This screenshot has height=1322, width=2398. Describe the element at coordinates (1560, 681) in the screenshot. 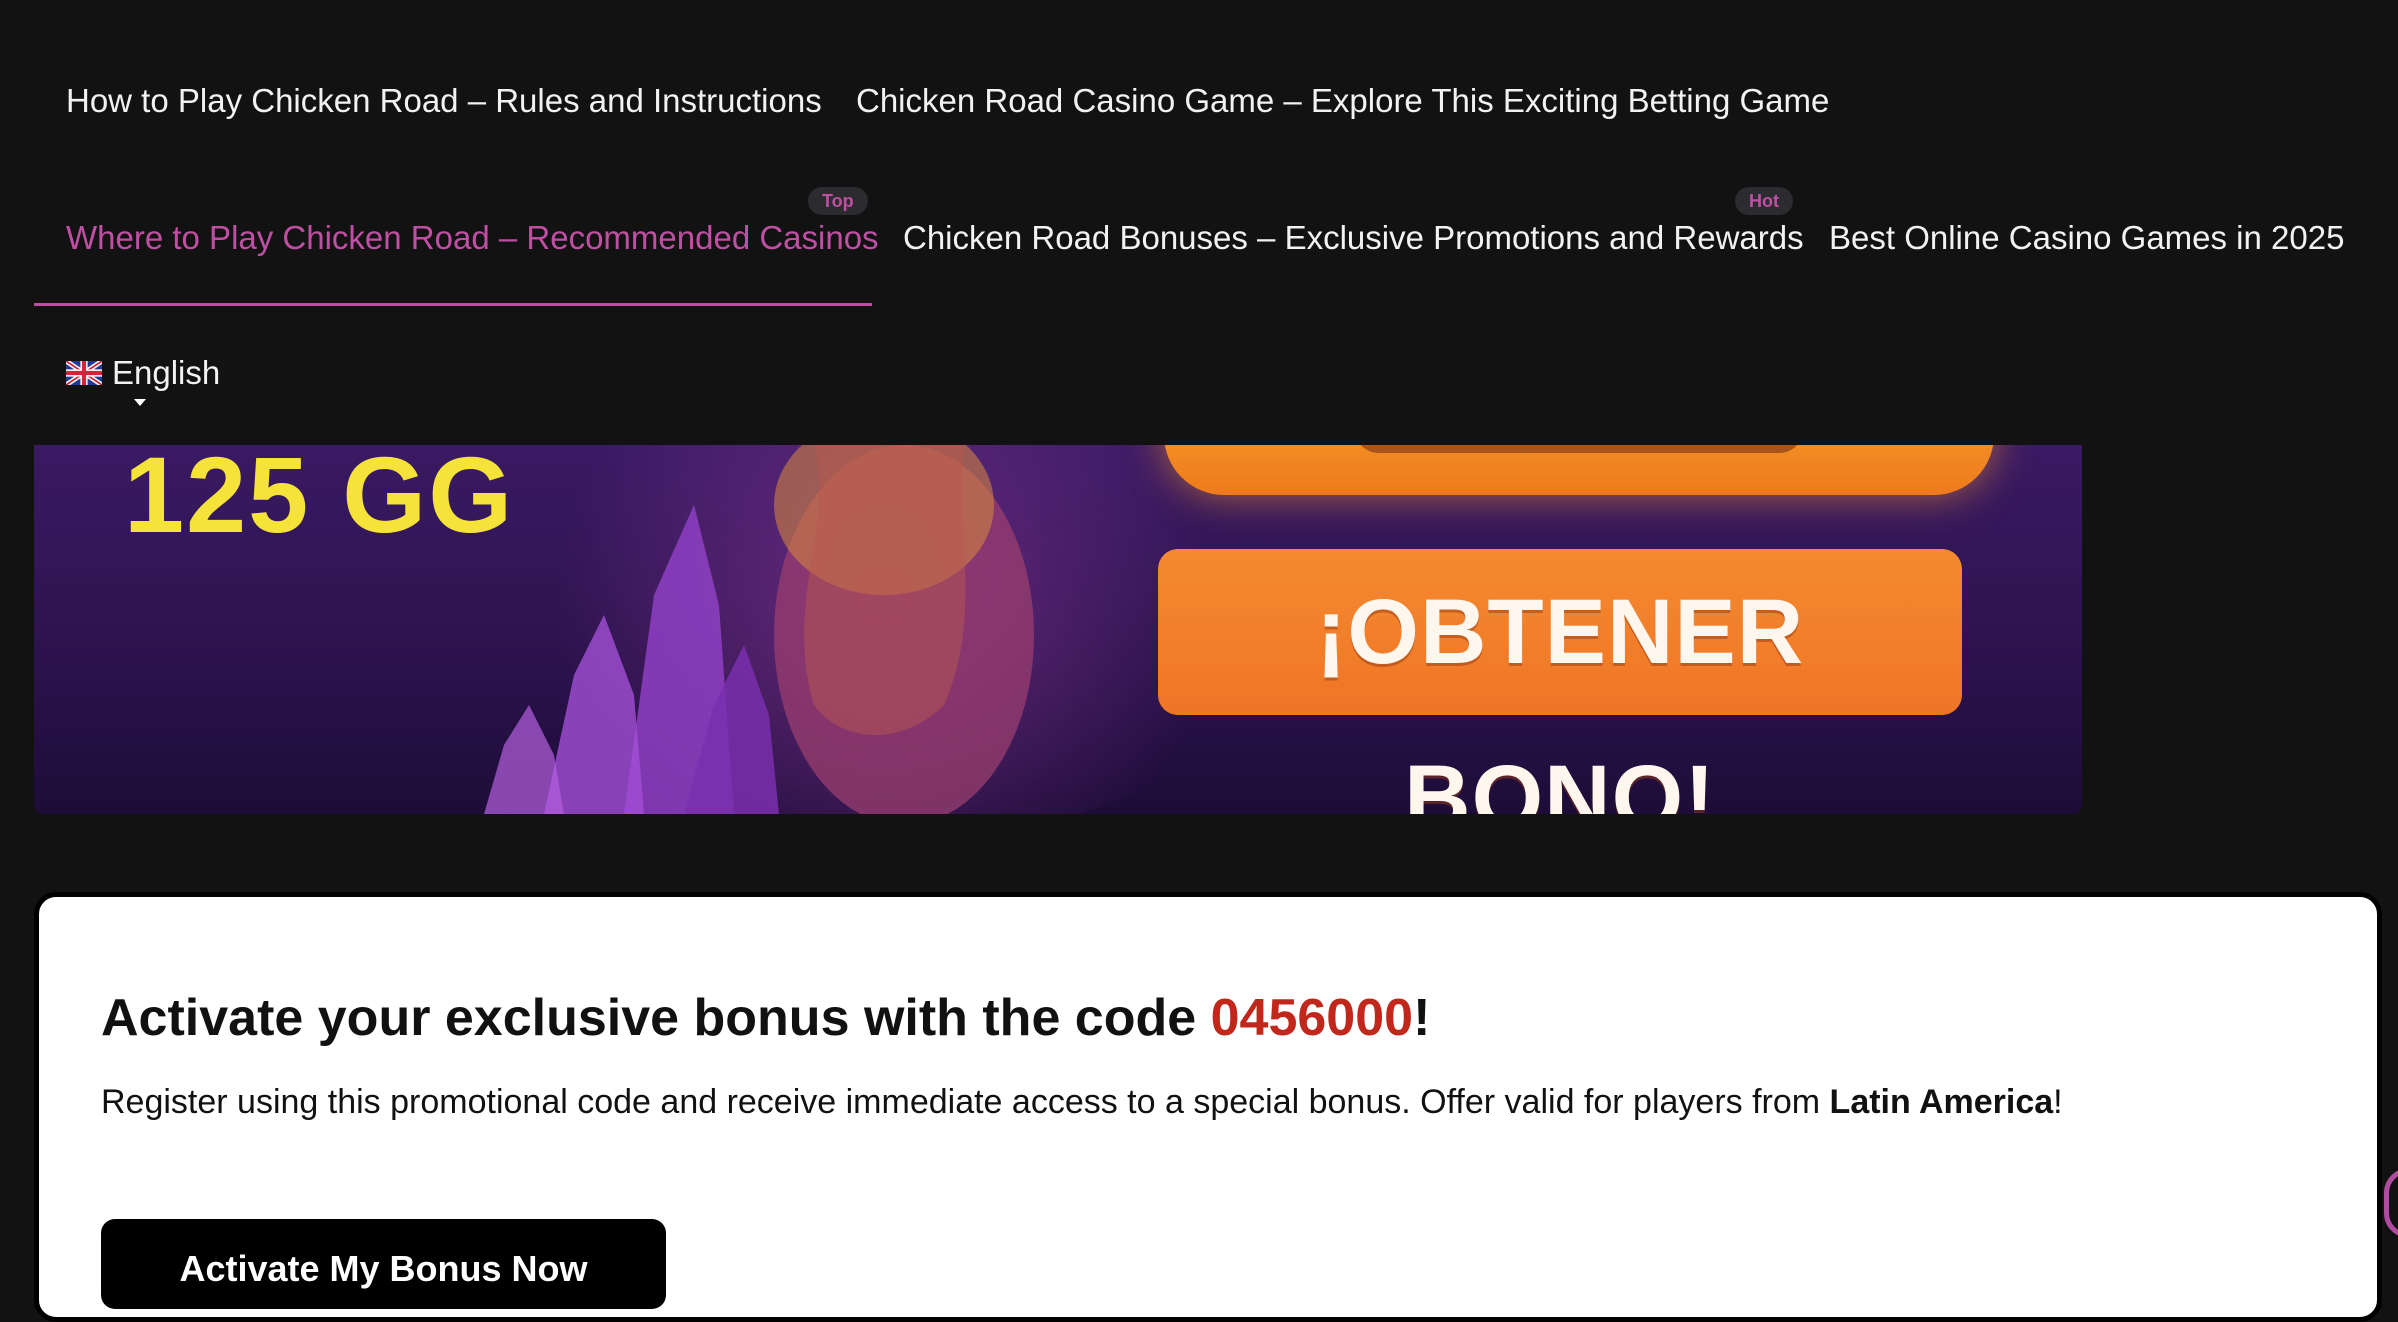

I see `get-bonus-banner-button: ¡OBTENER BONO!` at that location.